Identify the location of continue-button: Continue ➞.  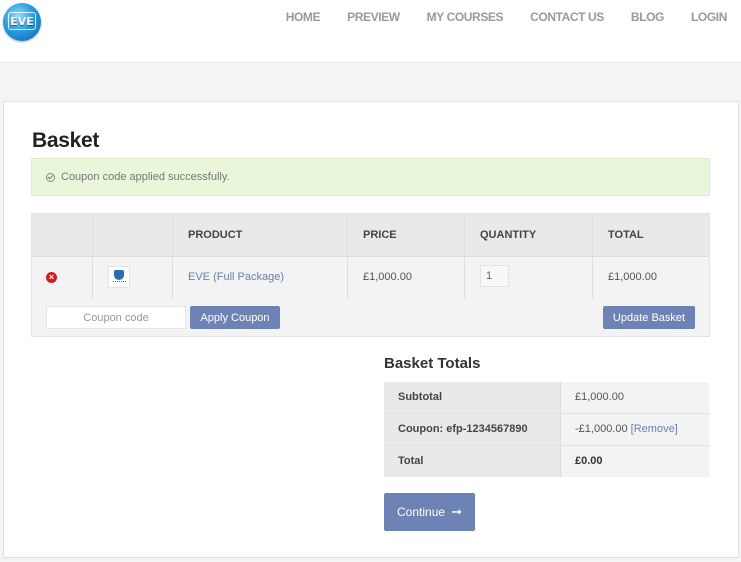
(429, 512).